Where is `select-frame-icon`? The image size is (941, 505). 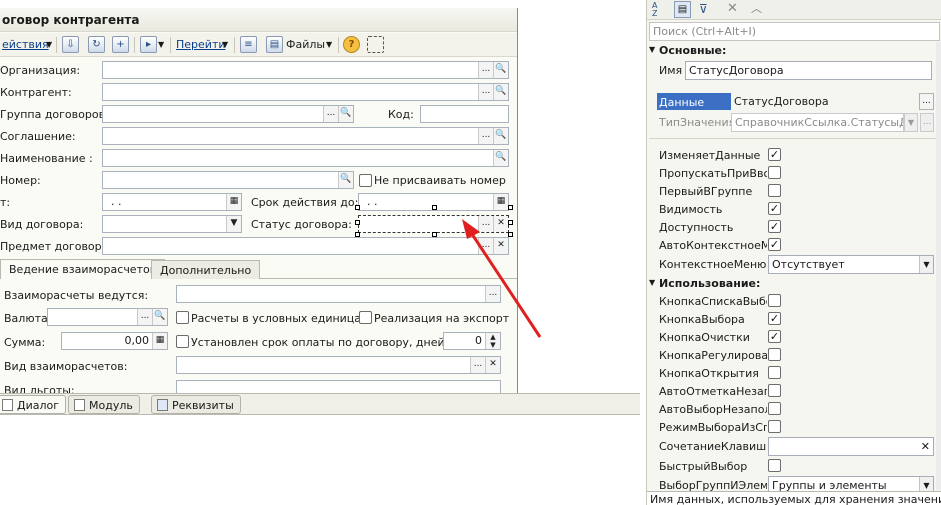
select-frame-icon is located at coordinates (375, 44).